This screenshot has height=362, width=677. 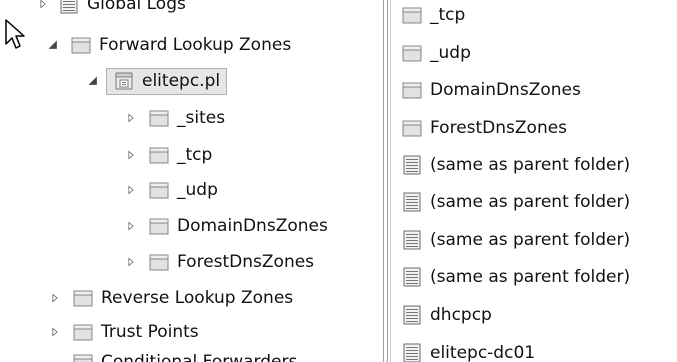 I want to click on list-item: elitepc-dc01, so click(x=468, y=350).